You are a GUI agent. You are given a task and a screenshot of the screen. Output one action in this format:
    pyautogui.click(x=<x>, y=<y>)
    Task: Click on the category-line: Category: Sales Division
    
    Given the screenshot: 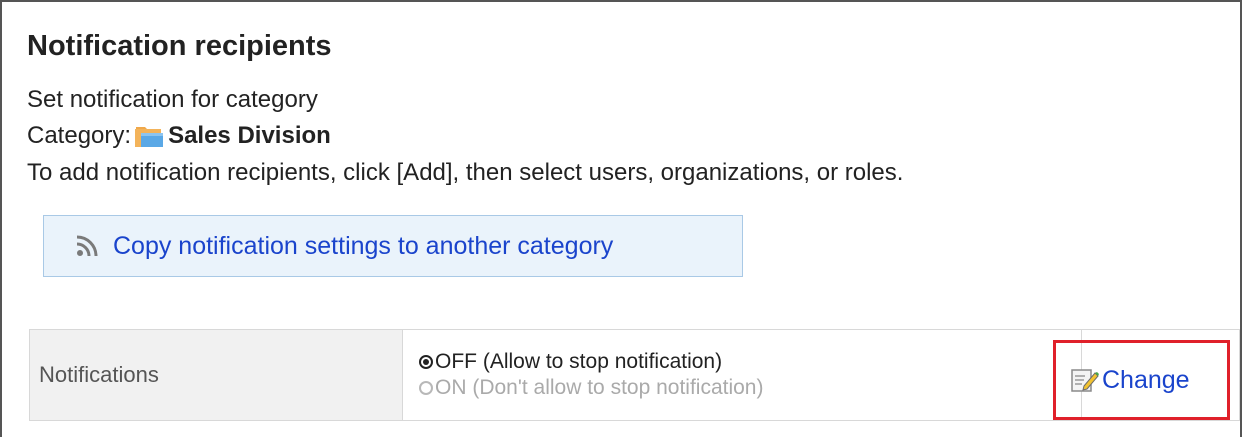 What is the action you would take?
    pyautogui.click(x=179, y=136)
    